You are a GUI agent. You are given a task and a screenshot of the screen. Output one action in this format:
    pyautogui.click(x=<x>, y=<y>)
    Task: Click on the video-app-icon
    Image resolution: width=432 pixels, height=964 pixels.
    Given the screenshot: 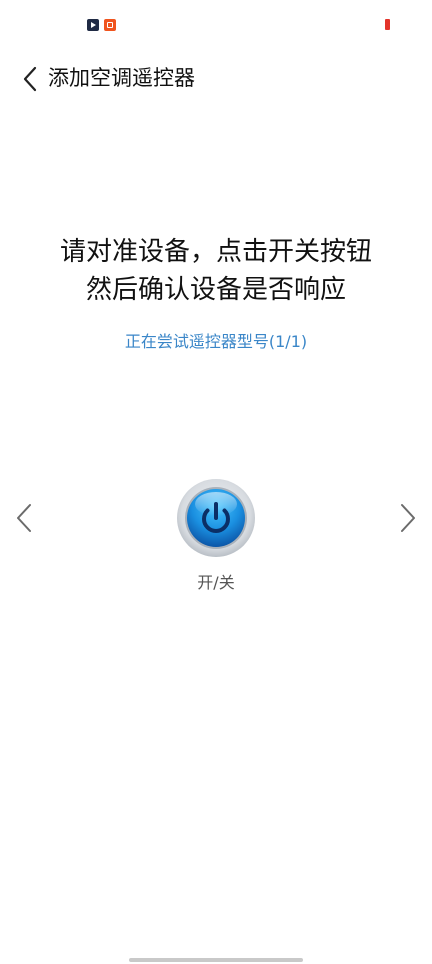 What is the action you would take?
    pyautogui.click(x=93, y=25)
    